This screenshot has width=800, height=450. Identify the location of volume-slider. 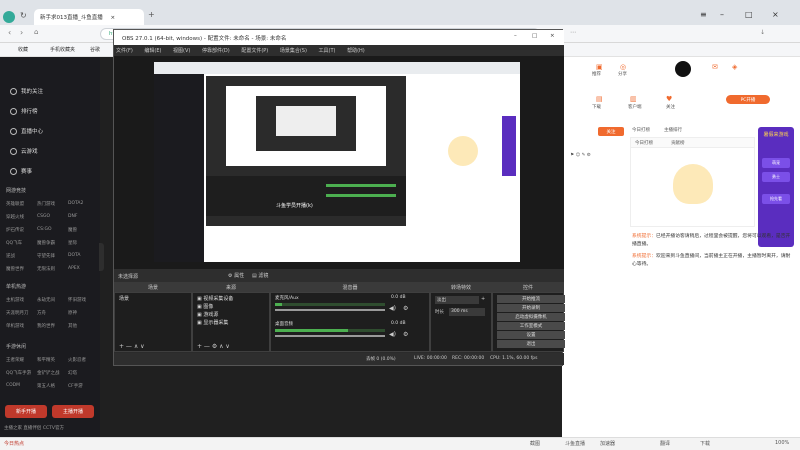
(330, 310).